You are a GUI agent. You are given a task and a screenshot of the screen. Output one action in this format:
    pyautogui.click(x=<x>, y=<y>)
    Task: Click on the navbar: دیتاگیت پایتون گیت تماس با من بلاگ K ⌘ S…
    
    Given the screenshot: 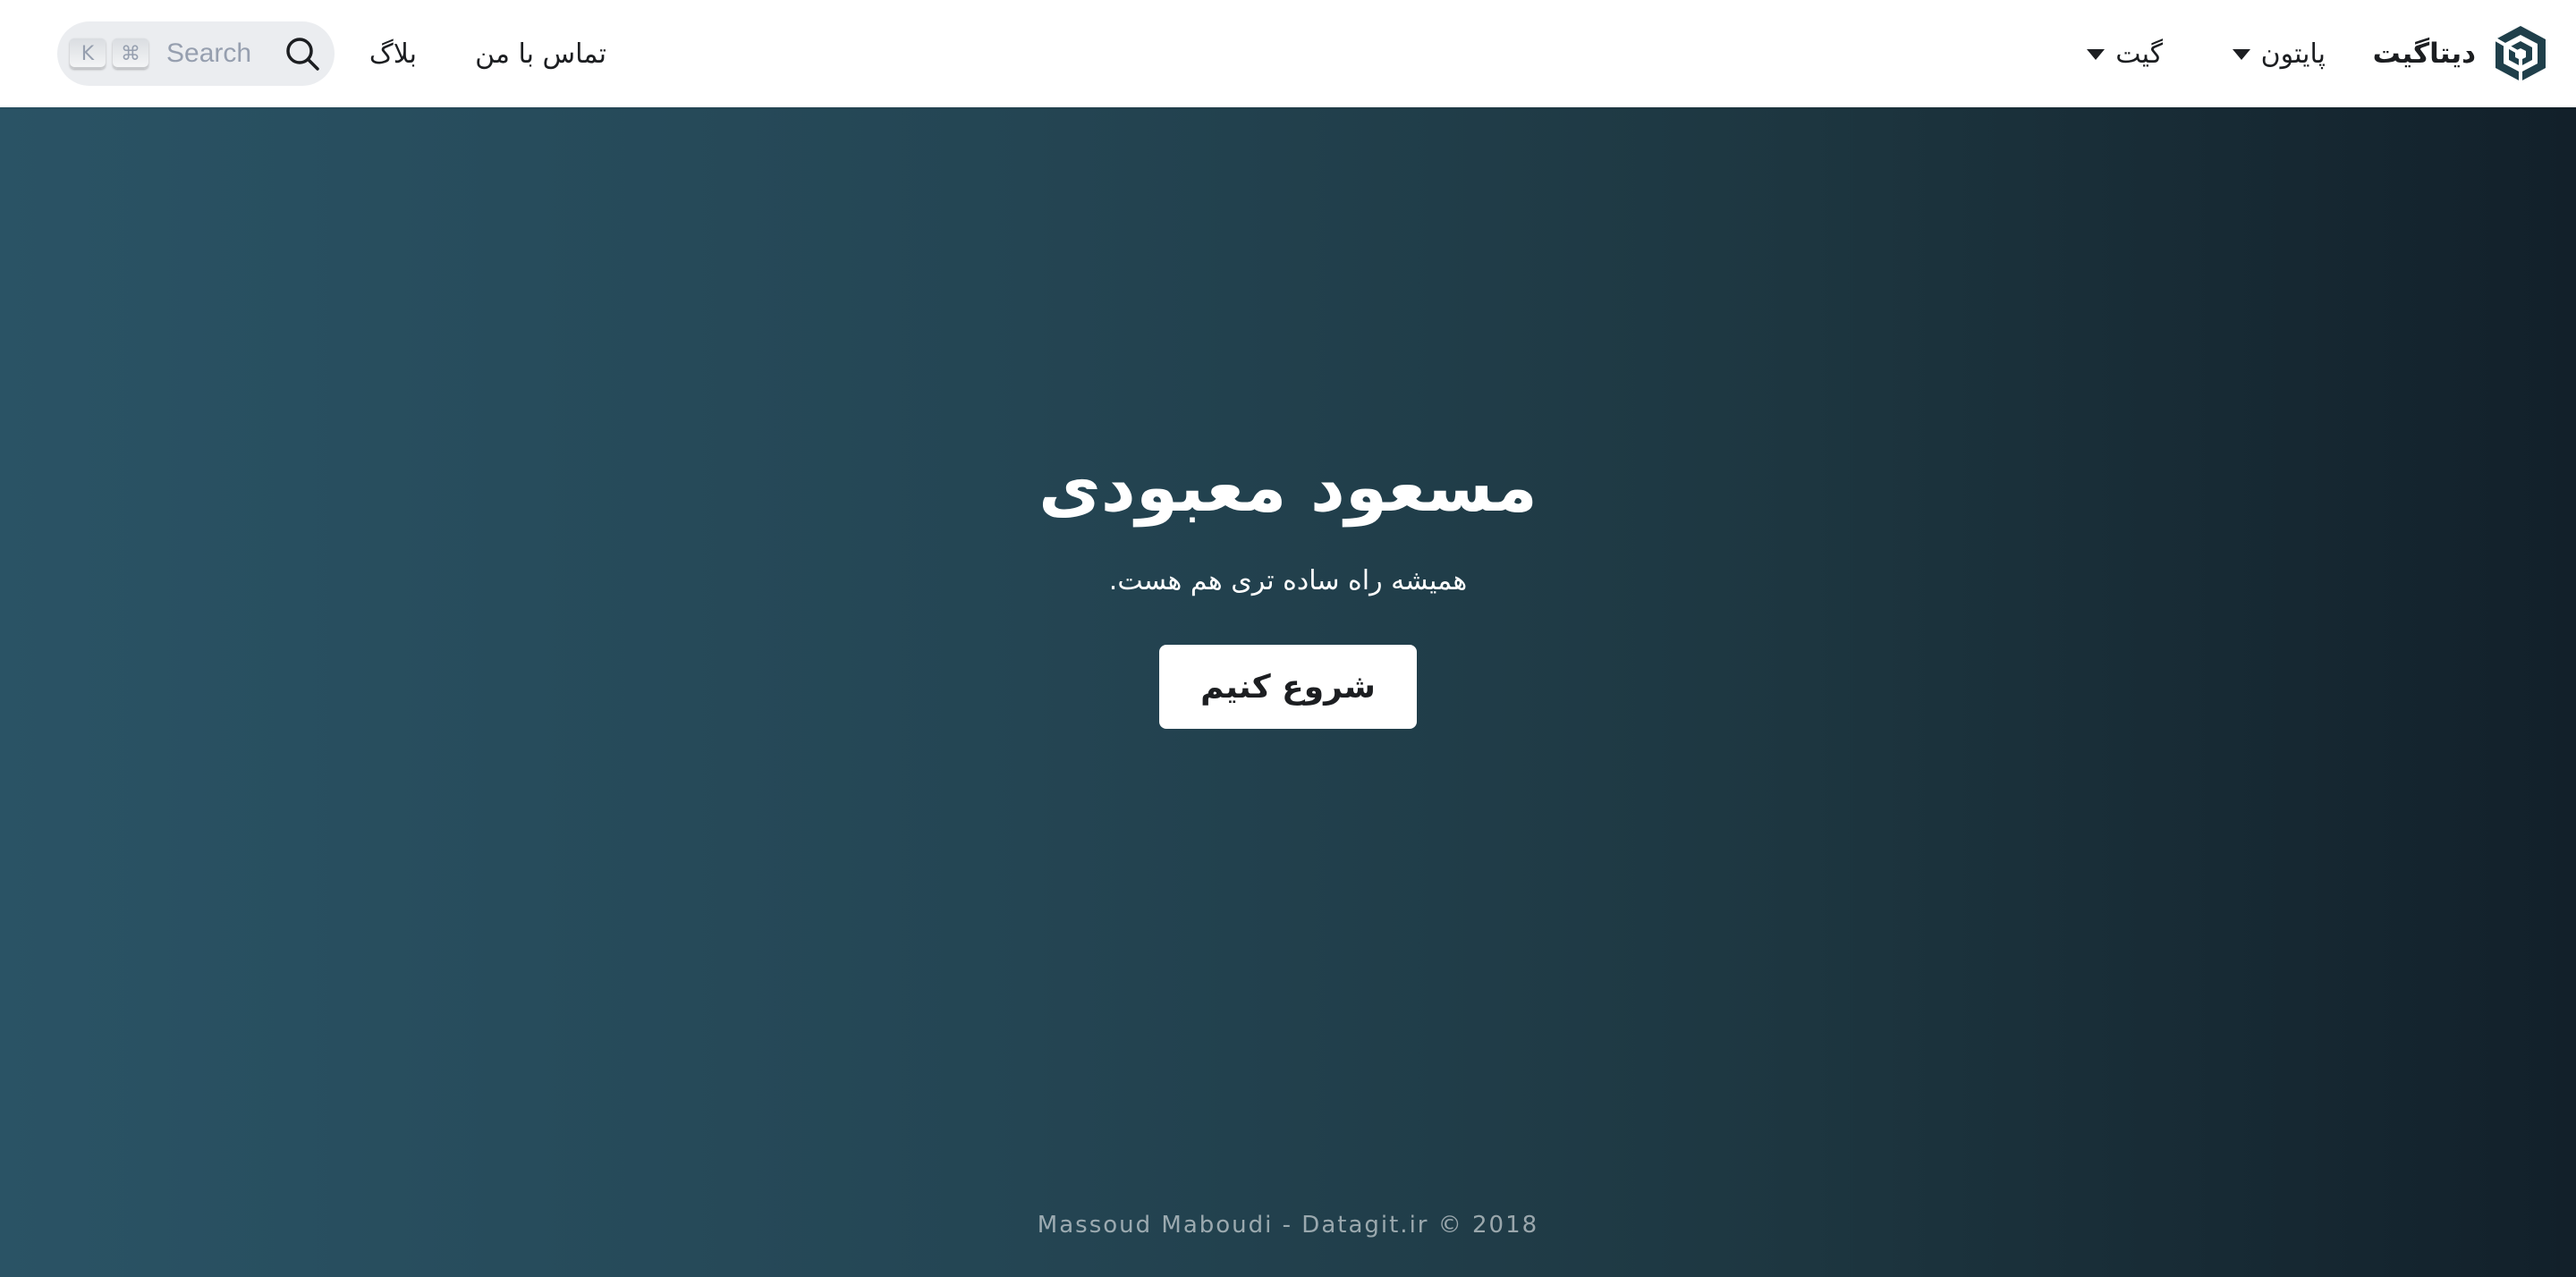 What is the action you would take?
    pyautogui.click(x=1288, y=53)
    